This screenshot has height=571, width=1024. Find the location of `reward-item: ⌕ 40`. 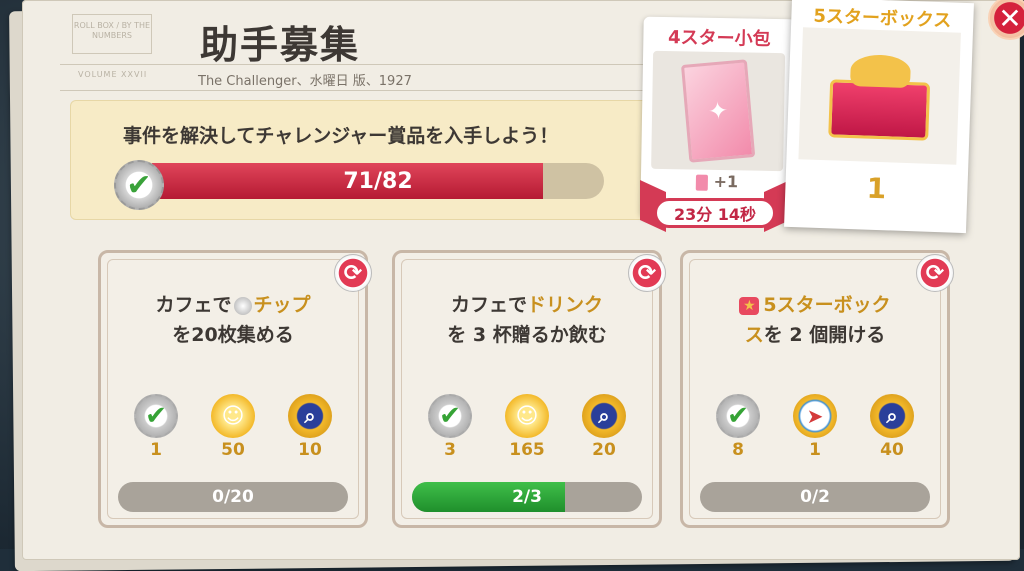

reward-item: ⌕ 40 is located at coordinates (892, 427).